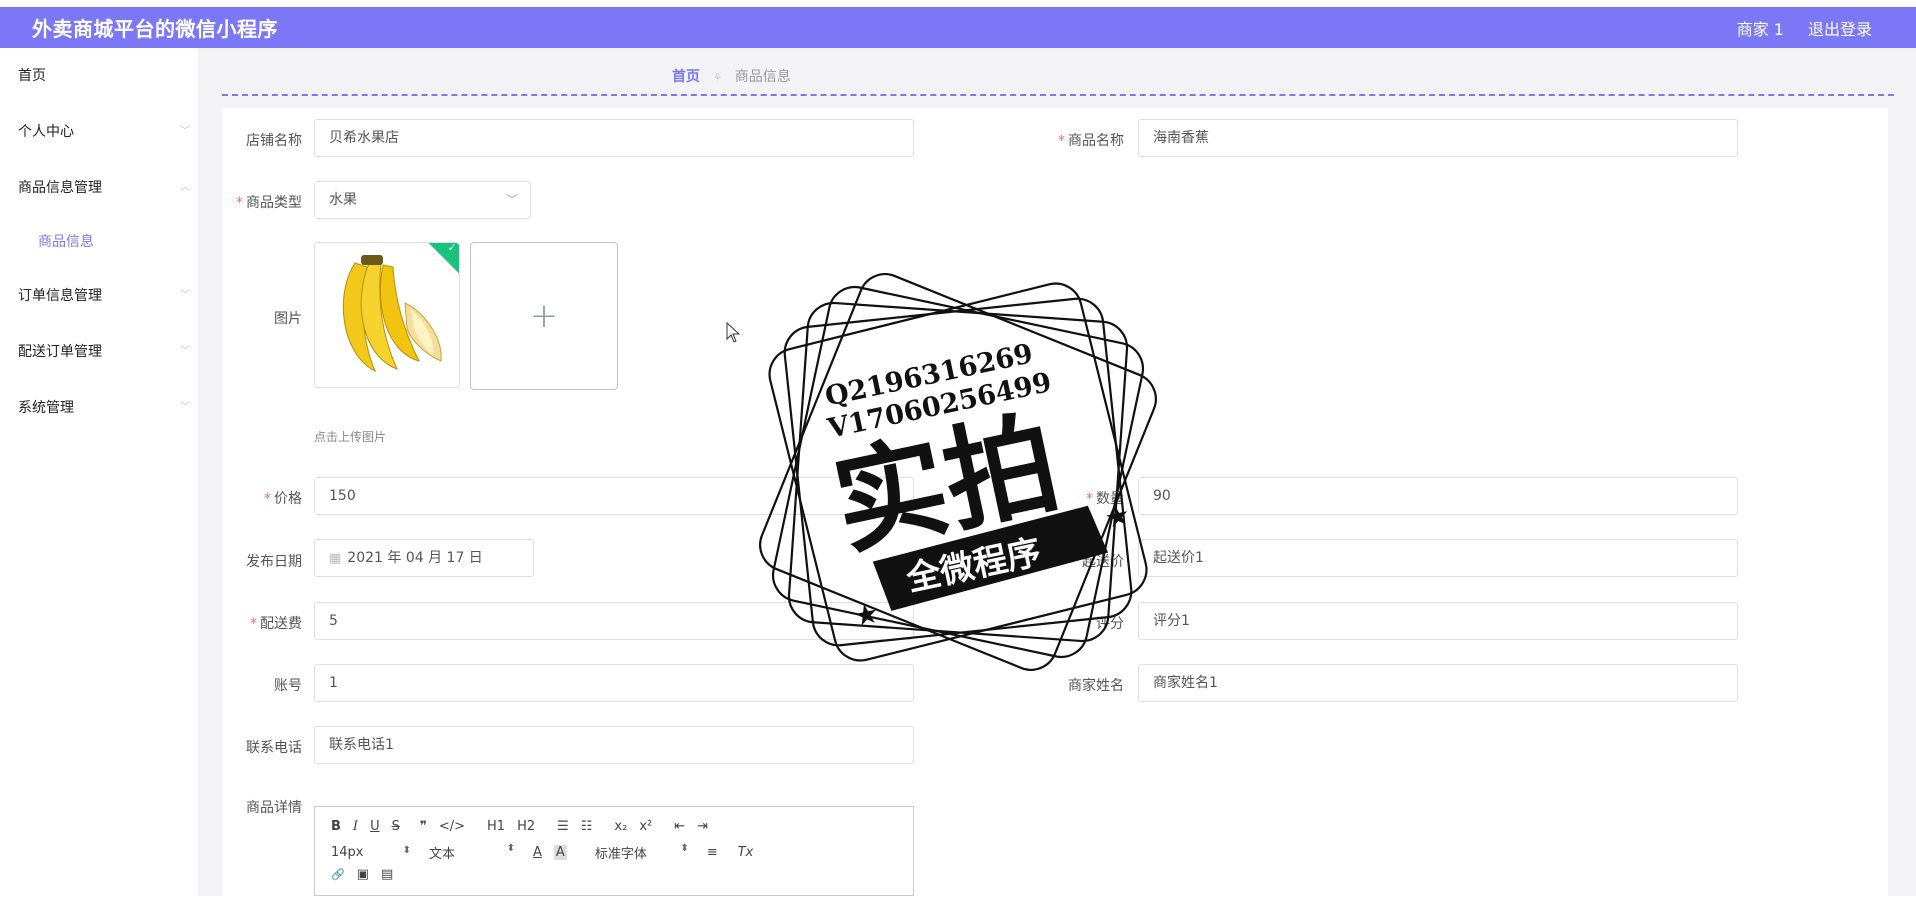 The image size is (1916, 908). I want to click on price-input: 150, so click(614, 496).